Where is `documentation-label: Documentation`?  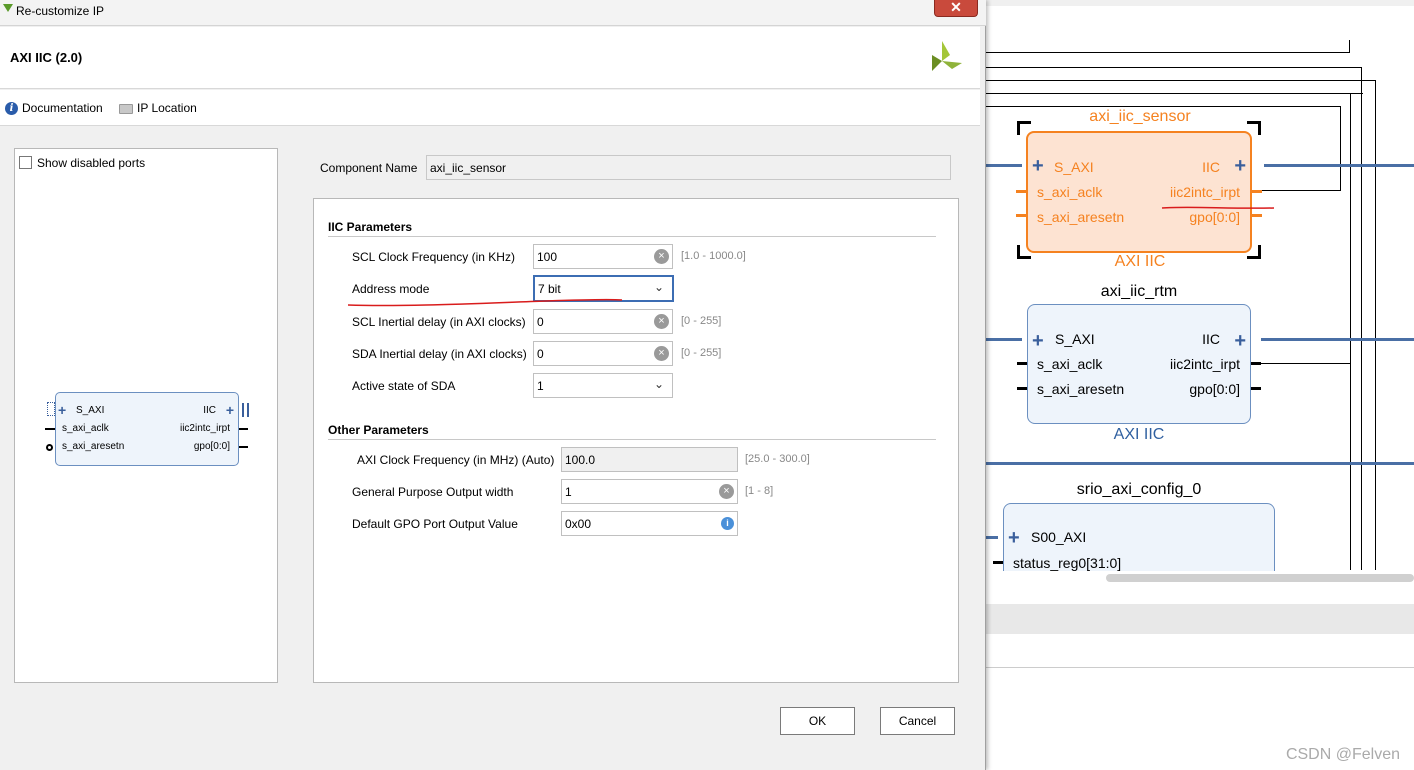 documentation-label: Documentation is located at coordinates (62, 108).